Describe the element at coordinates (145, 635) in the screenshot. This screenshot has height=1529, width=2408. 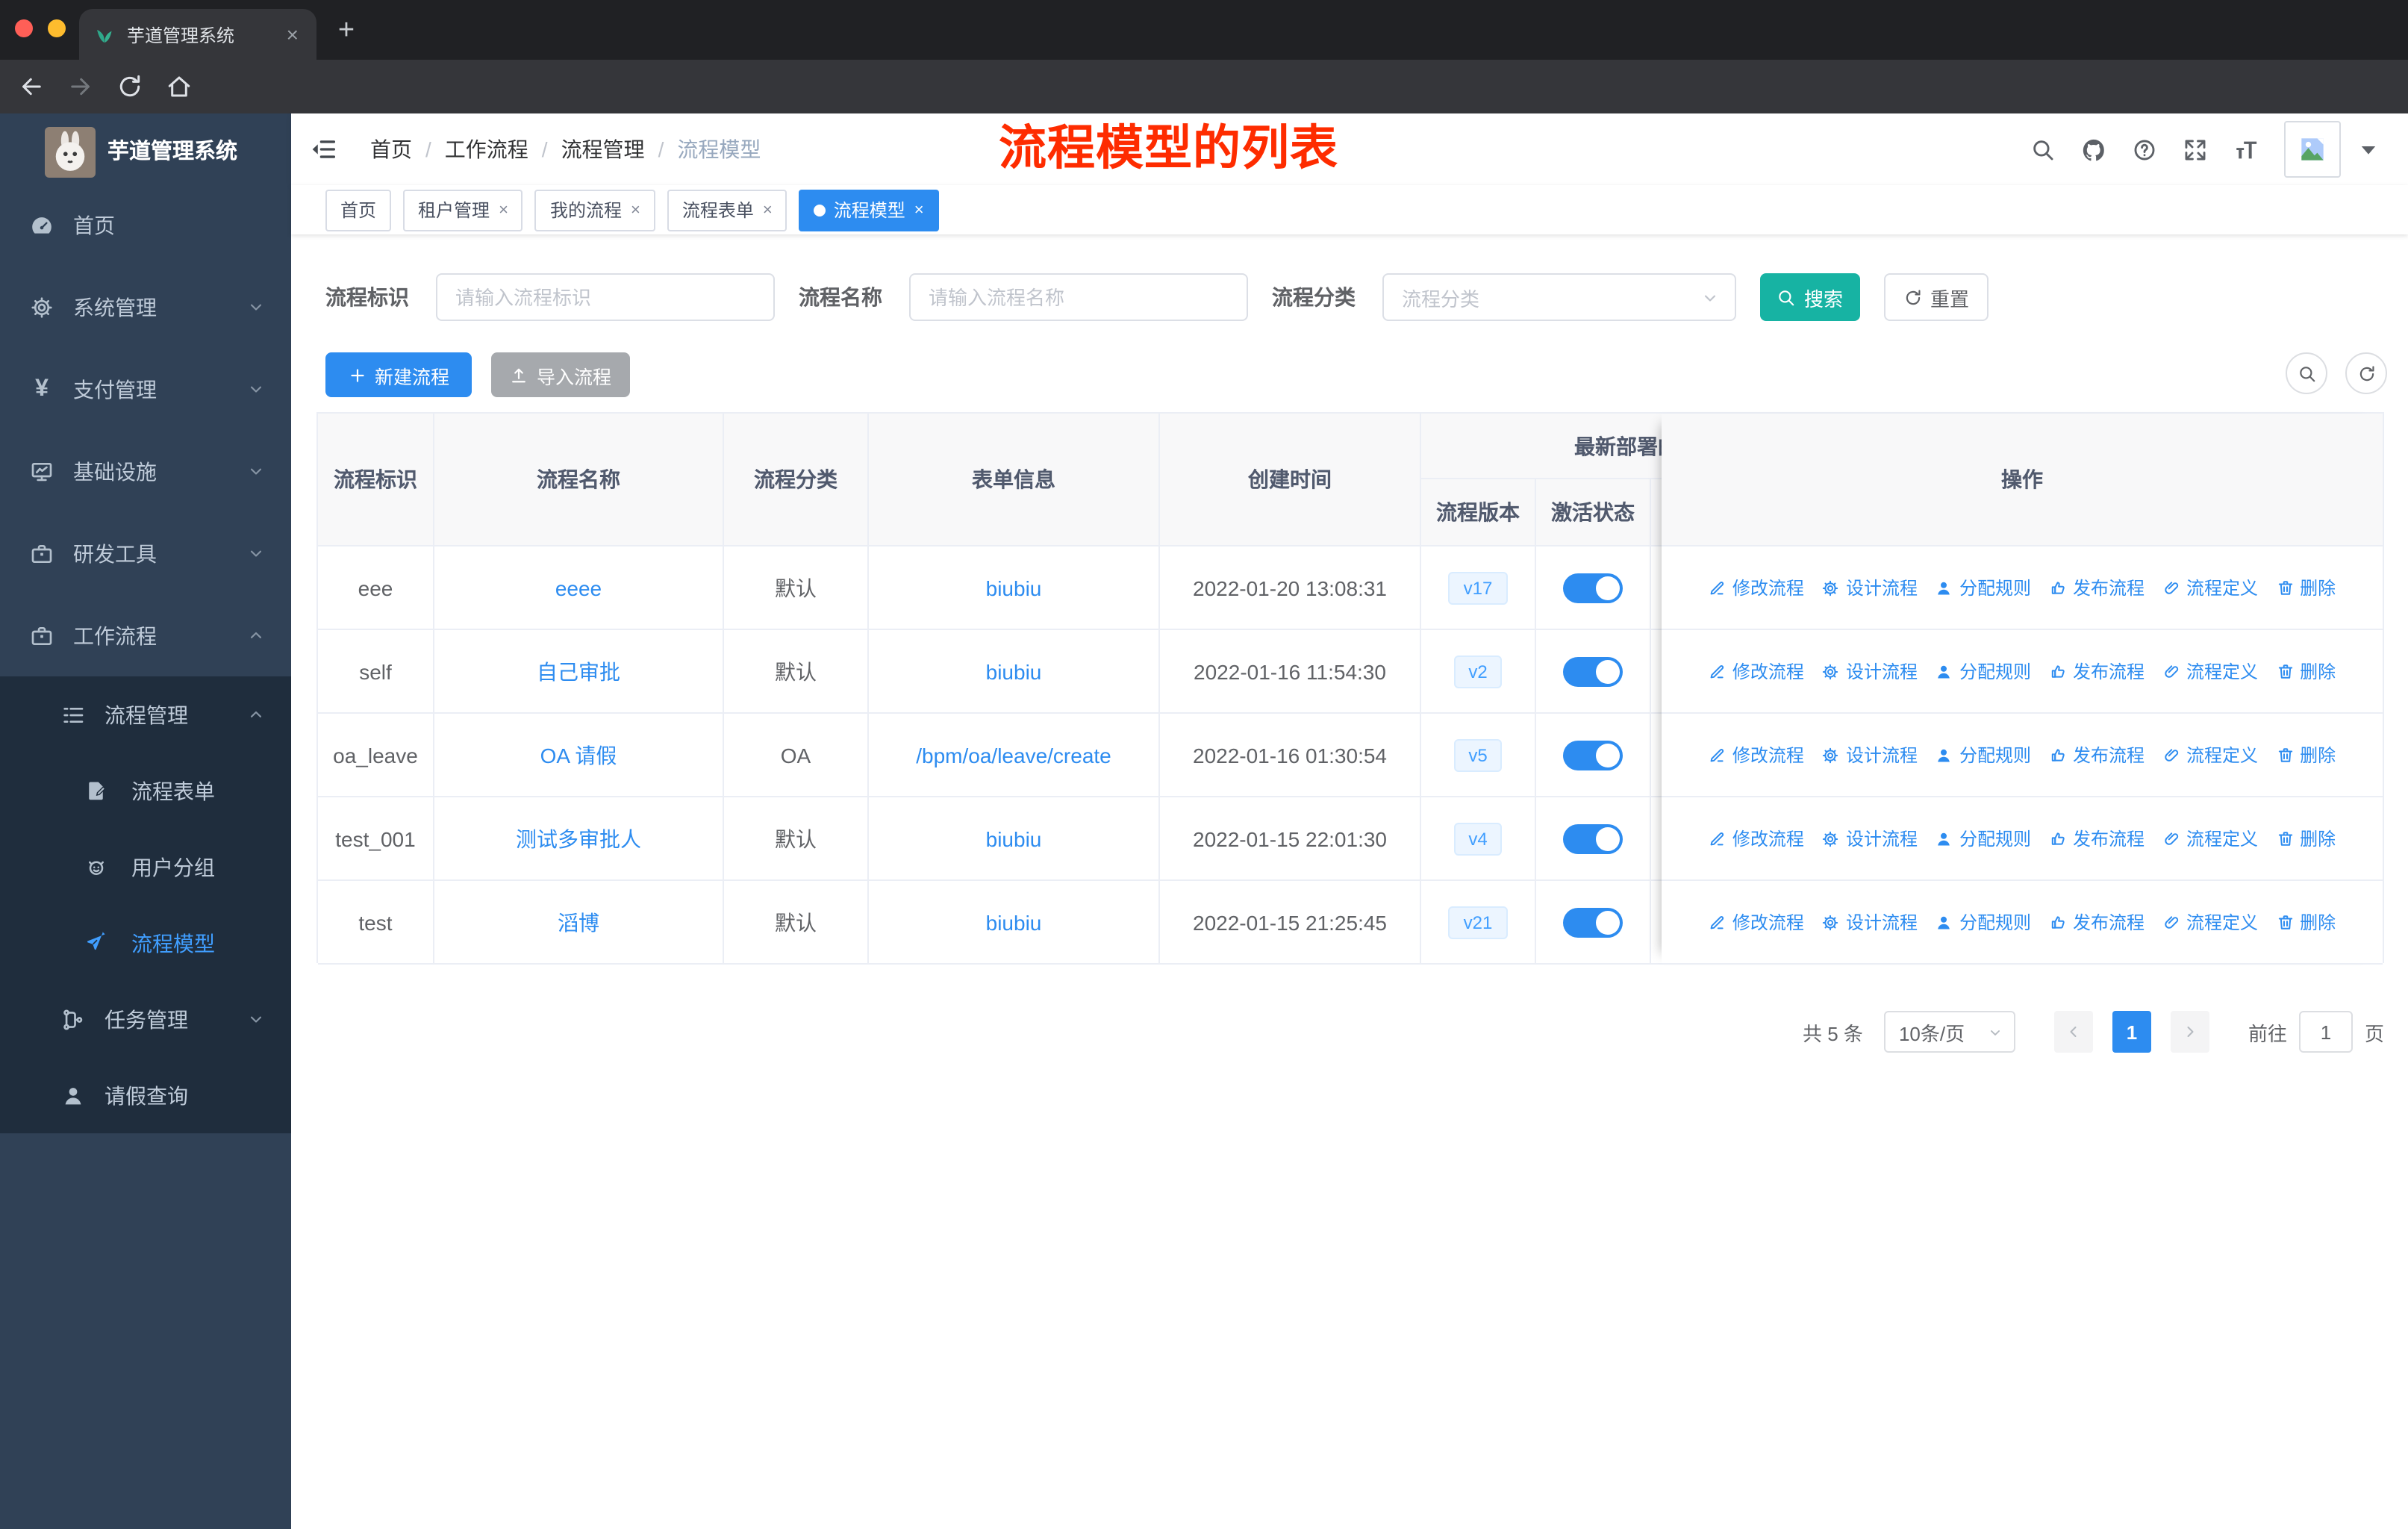
I see `sidebar-item-workflow: 工作流程` at that location.